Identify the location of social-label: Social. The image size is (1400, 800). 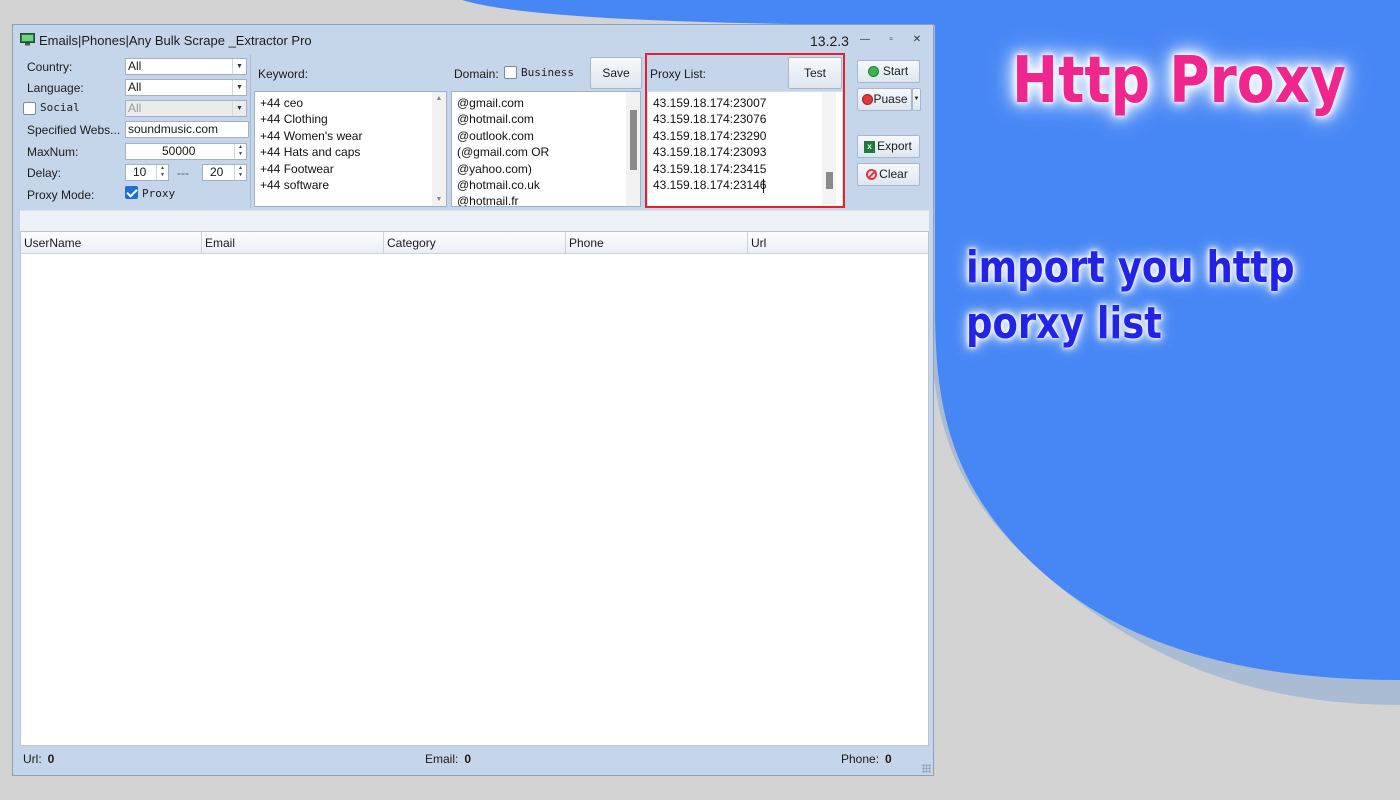
(60, 107).